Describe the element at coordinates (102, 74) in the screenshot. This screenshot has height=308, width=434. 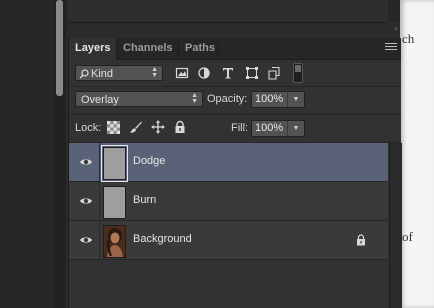
I see `filter-kind-label: Kind` at that location.